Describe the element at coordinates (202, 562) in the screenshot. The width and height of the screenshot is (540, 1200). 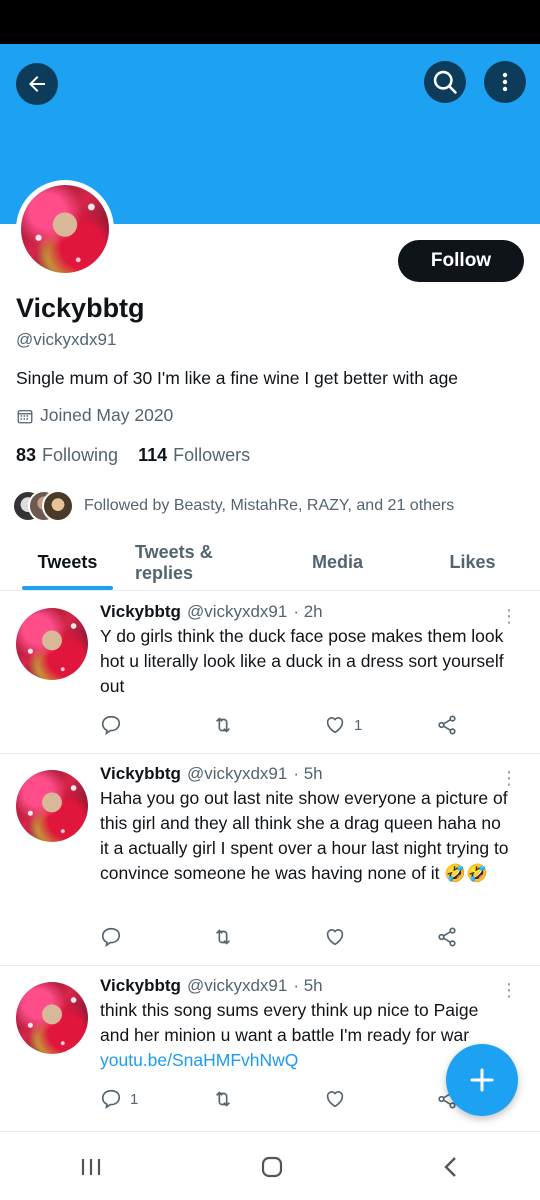
I see `tab-tweets-replies: Tweets & replies` at that location.